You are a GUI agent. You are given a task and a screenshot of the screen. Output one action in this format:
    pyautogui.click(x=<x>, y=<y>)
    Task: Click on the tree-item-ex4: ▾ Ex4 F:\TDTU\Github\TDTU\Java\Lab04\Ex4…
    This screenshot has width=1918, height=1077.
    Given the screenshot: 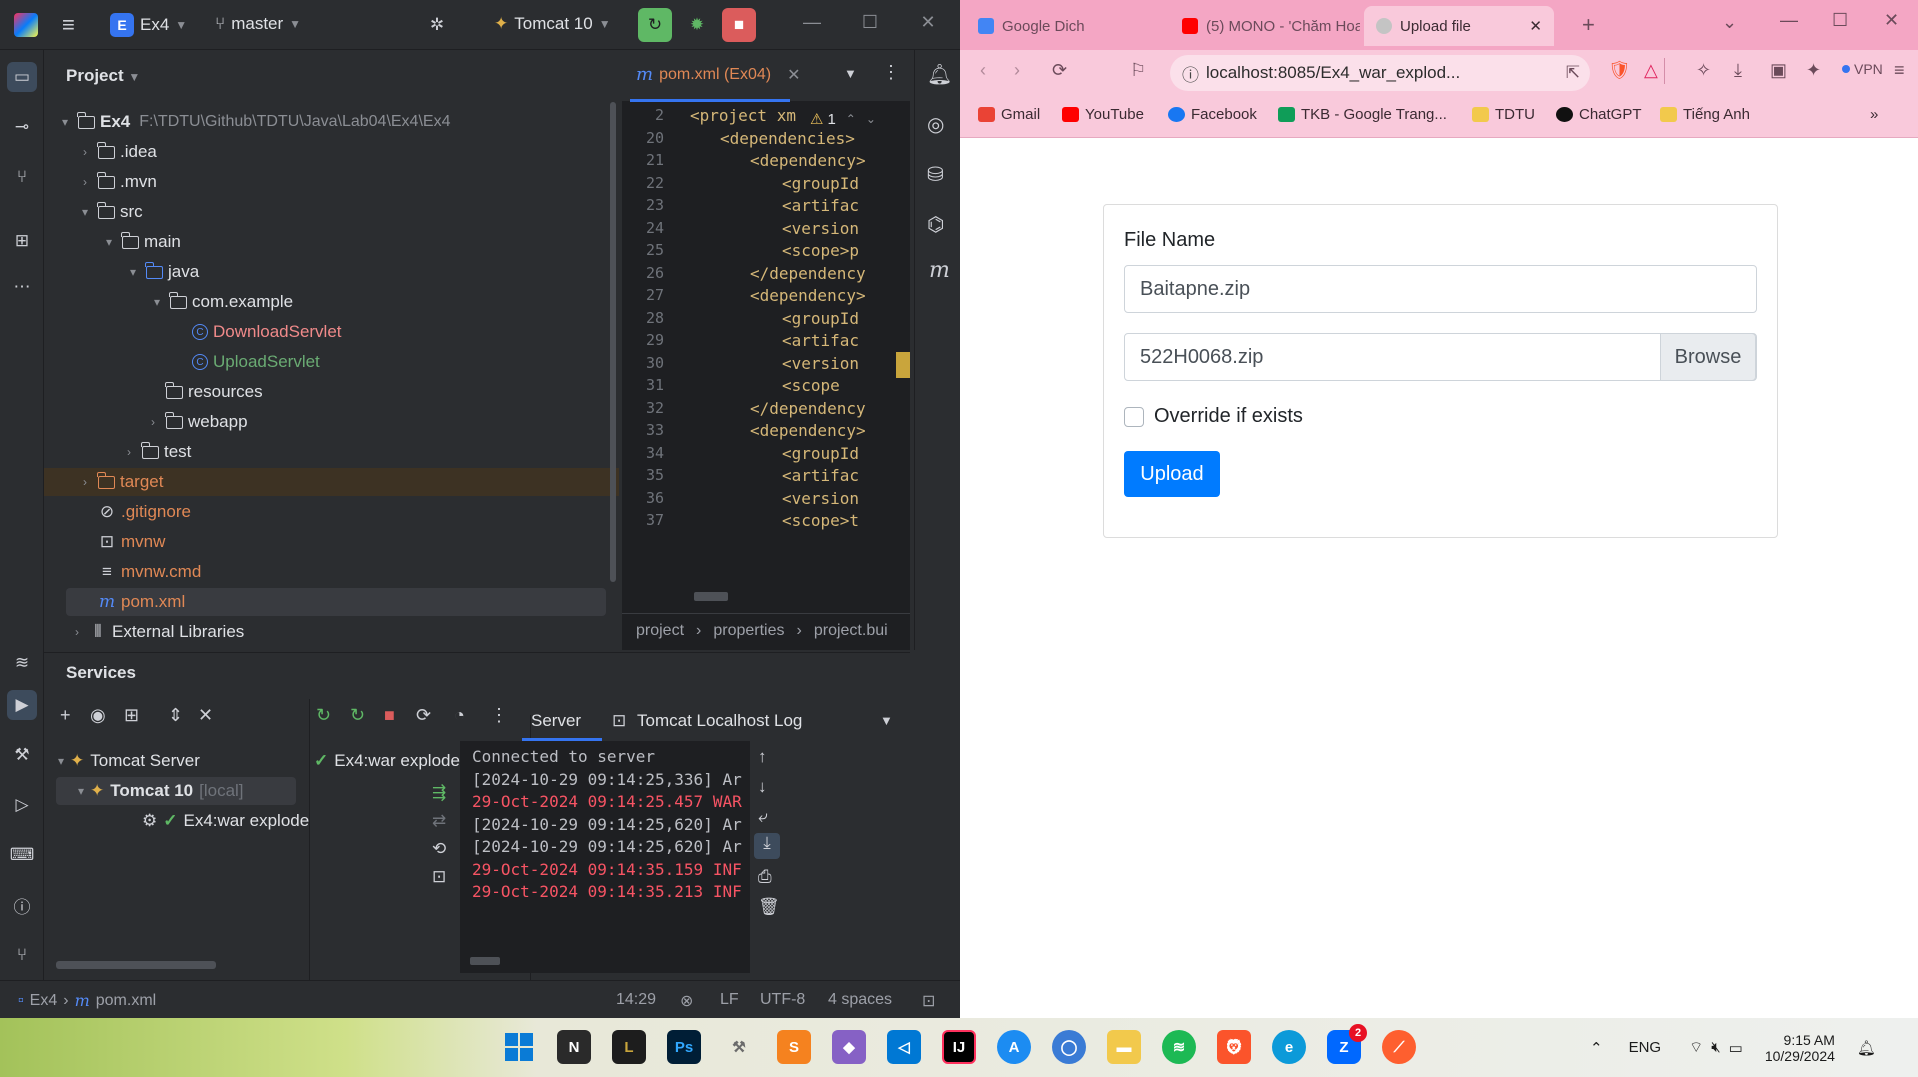 What is the action you would take?
    pyautogui.click(x=254, y=122)
    